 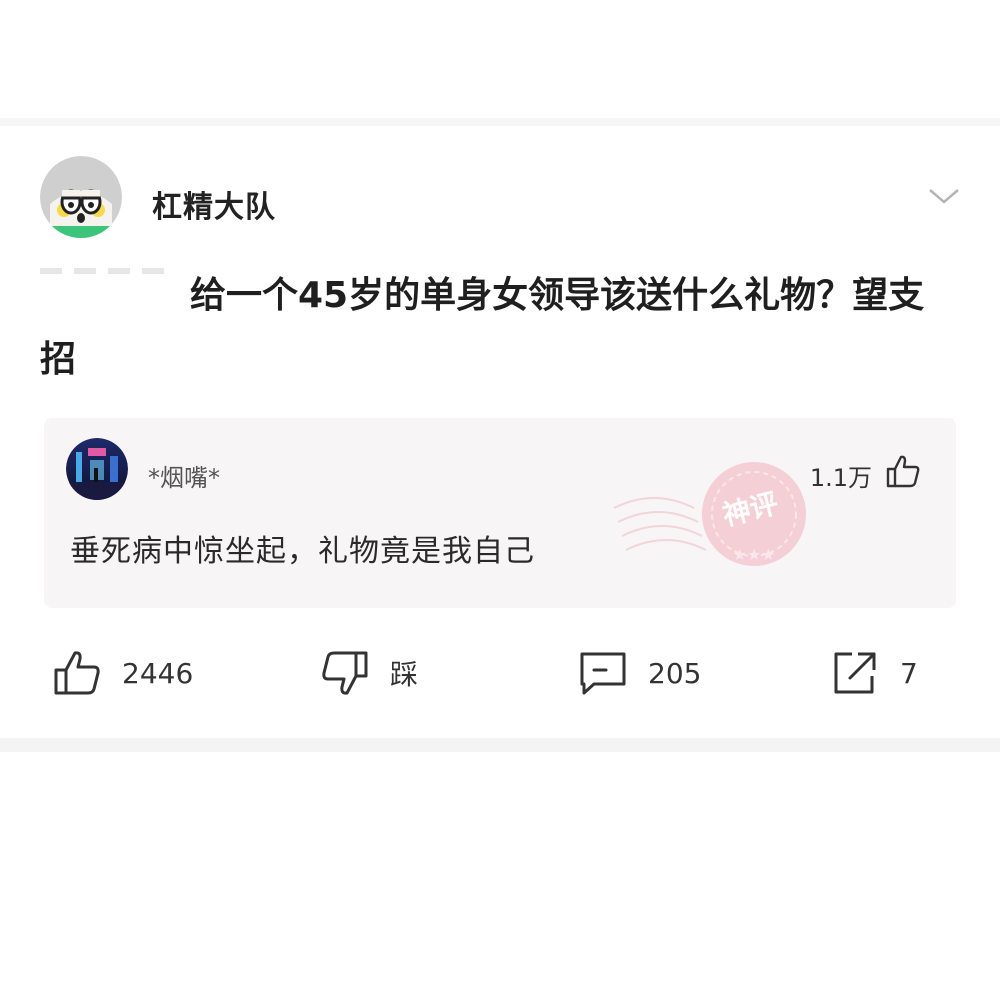 I want to click on section-divider-top, so click(x=500, y=122).